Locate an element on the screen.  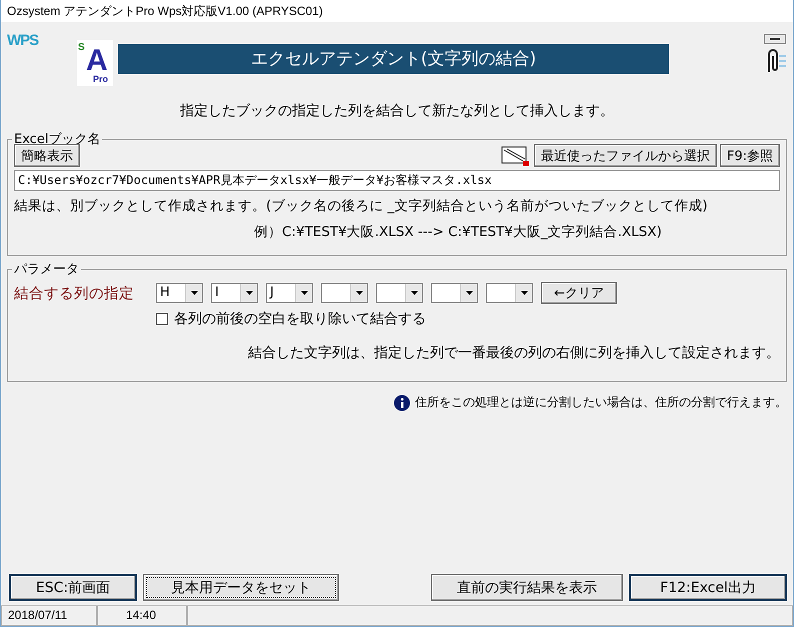
info-text: 住所をこの処理とは逆に分割したい場合は、住所の分割で行えます。 is located at coordinates (601, 402).